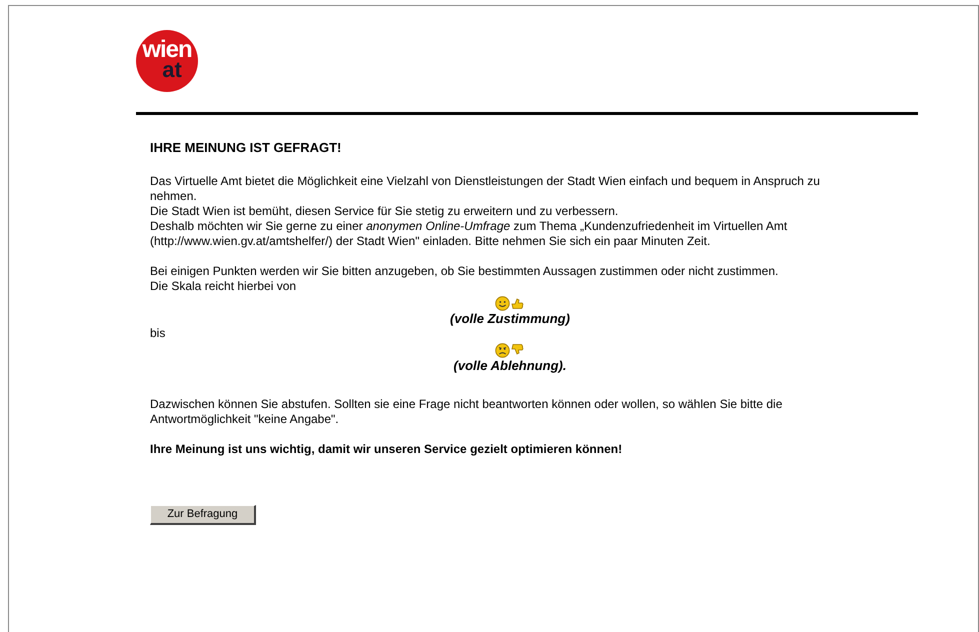  I want to click on frowning-thumbs-down-icon, so click(510, 350).